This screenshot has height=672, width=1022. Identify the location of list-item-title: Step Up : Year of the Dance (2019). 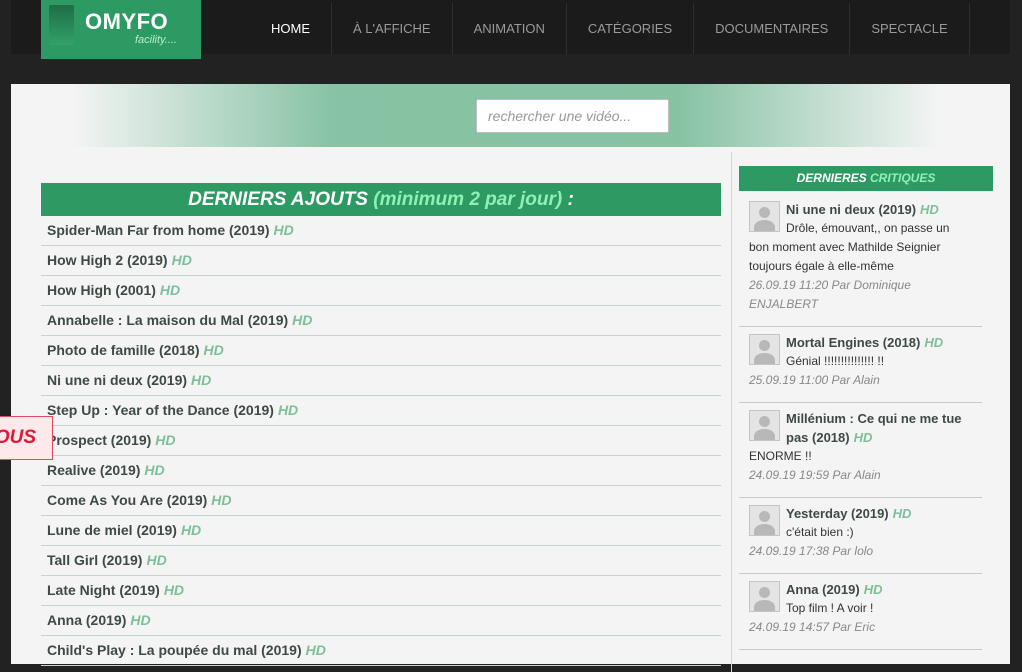
(160, 410).